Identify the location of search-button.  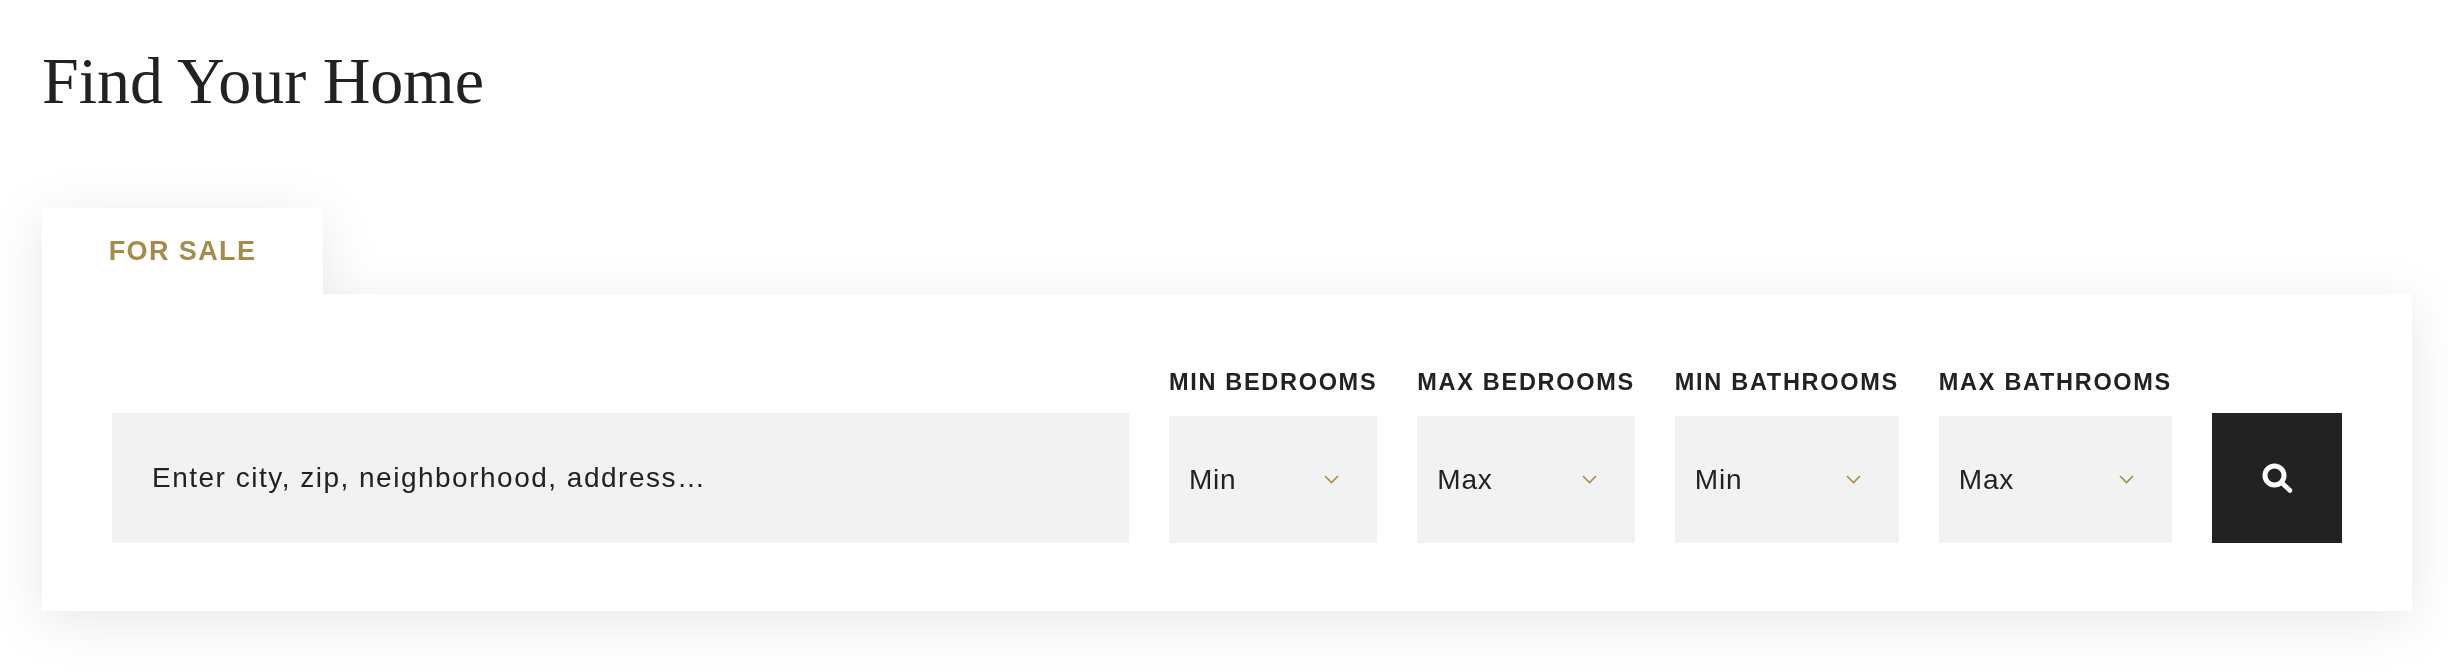
(2277, 478).